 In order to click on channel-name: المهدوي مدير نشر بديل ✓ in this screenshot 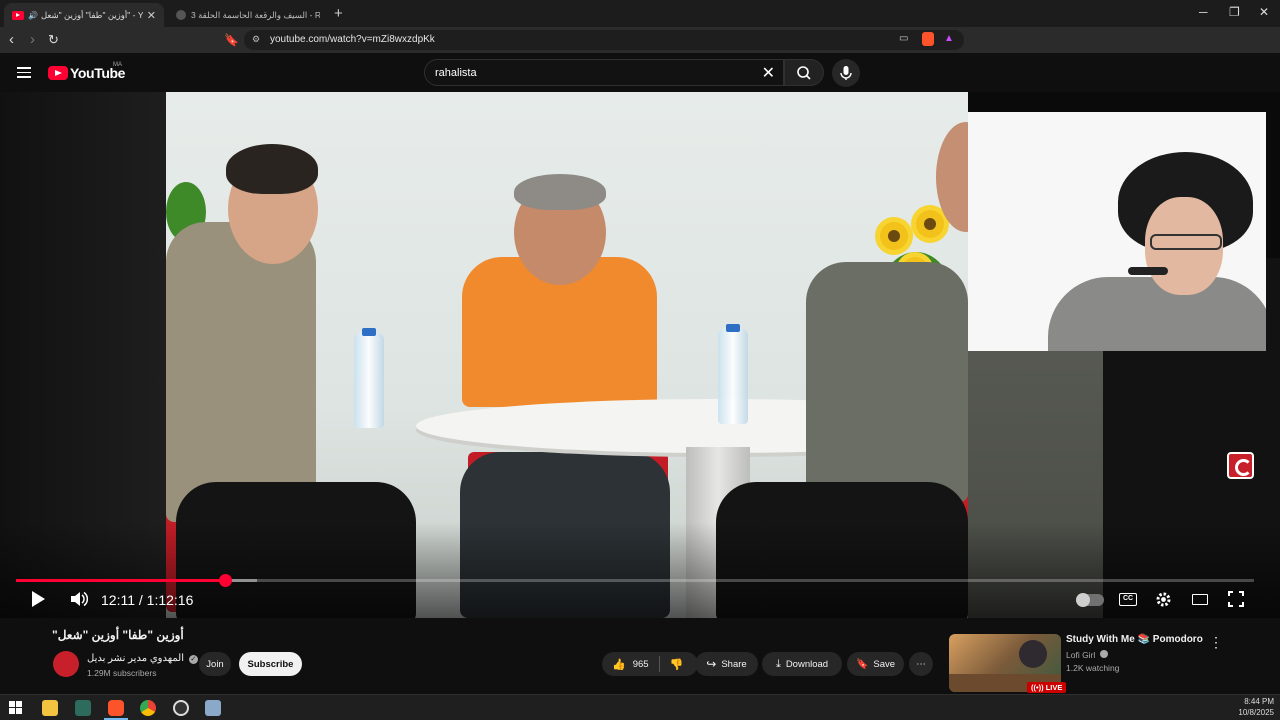, I will do `click(142, 658)`.